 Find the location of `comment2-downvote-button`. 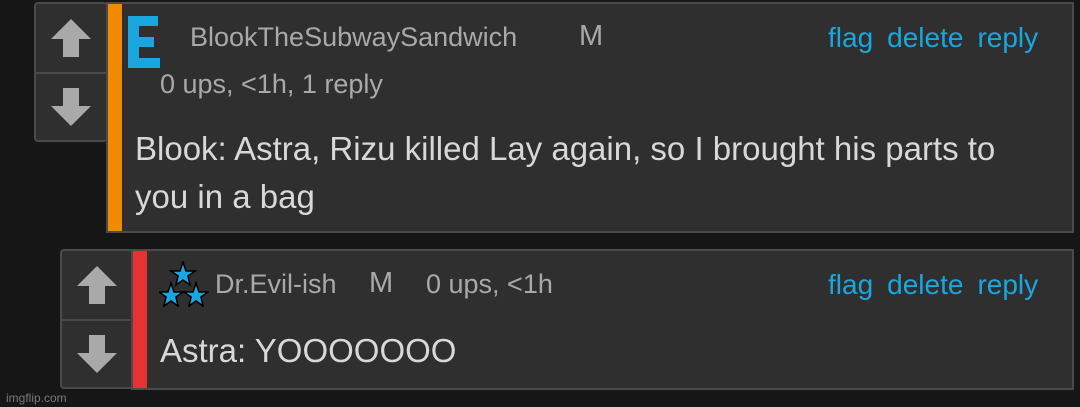

comment2-downvote-button is located at coordinates (97, 354).